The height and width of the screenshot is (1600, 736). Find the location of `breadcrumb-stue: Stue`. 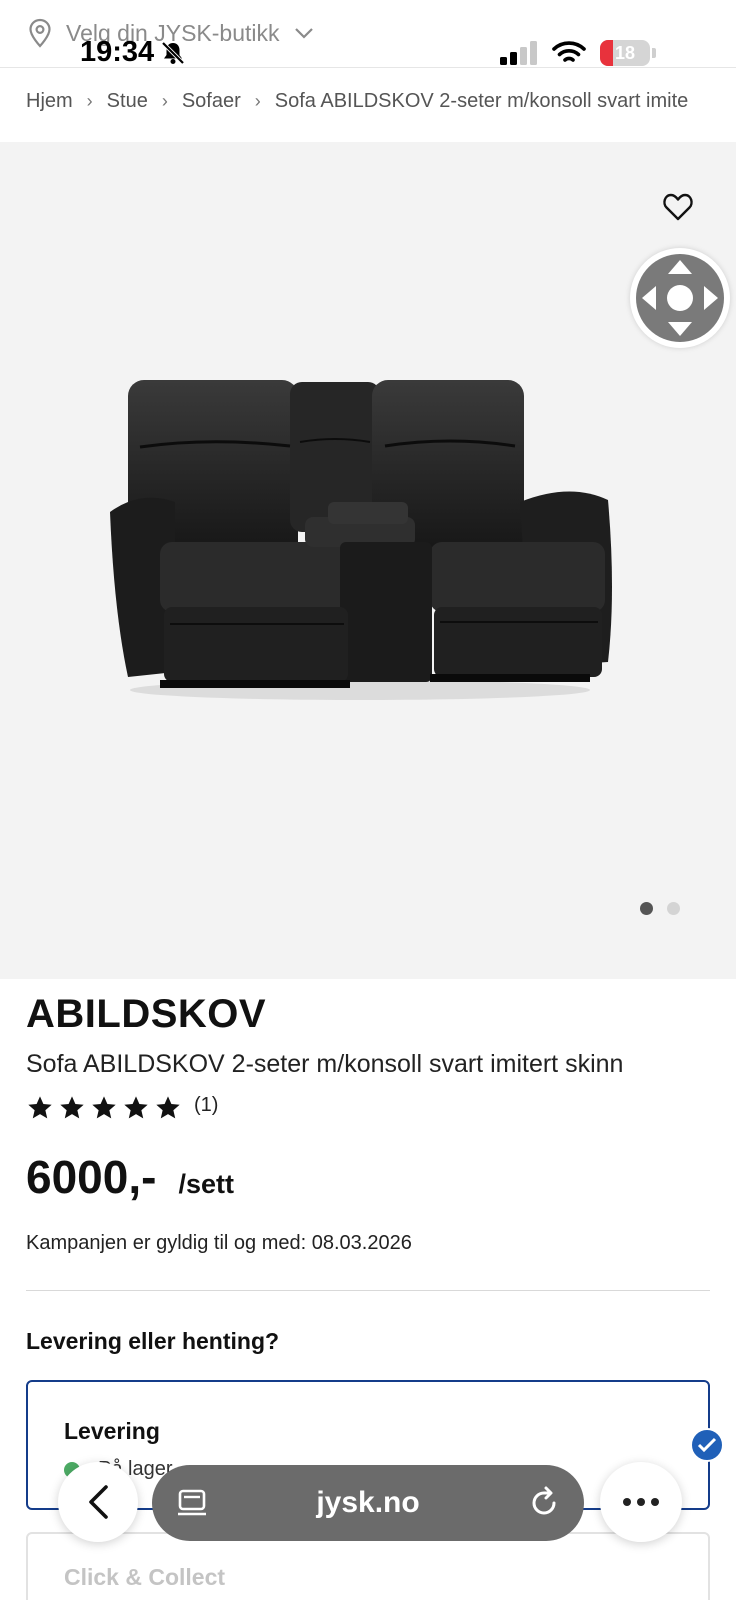

breadcrumb-stue: Stue is located at coordinates (127, 101).